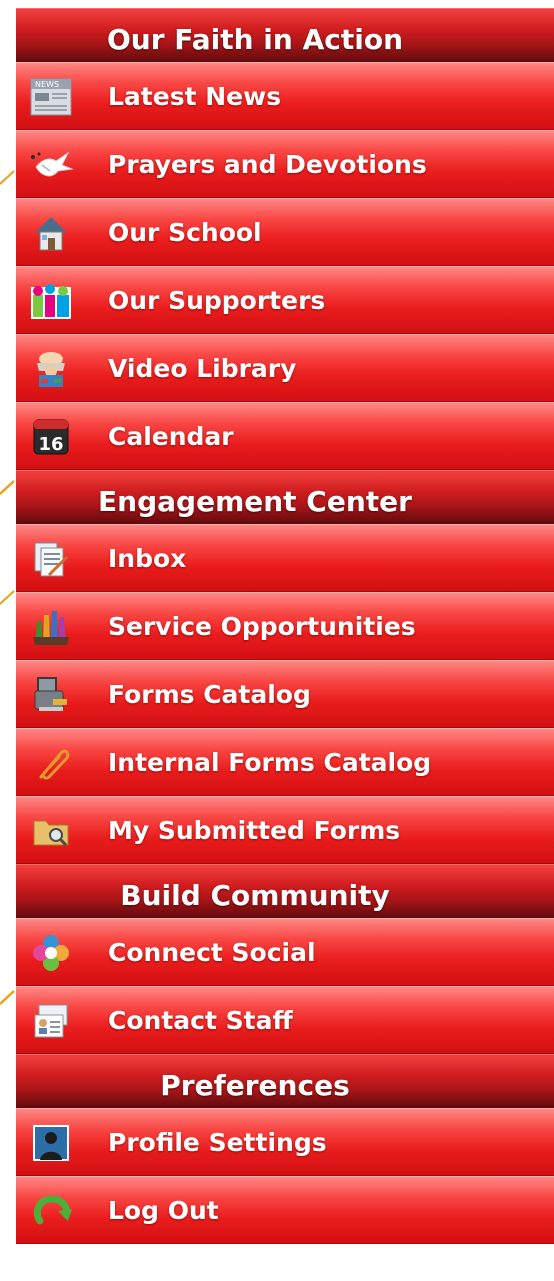 The image size is (554, 1281). I want to click on menu-item-profile-settings: Profile Settings, so click(285, 1142).